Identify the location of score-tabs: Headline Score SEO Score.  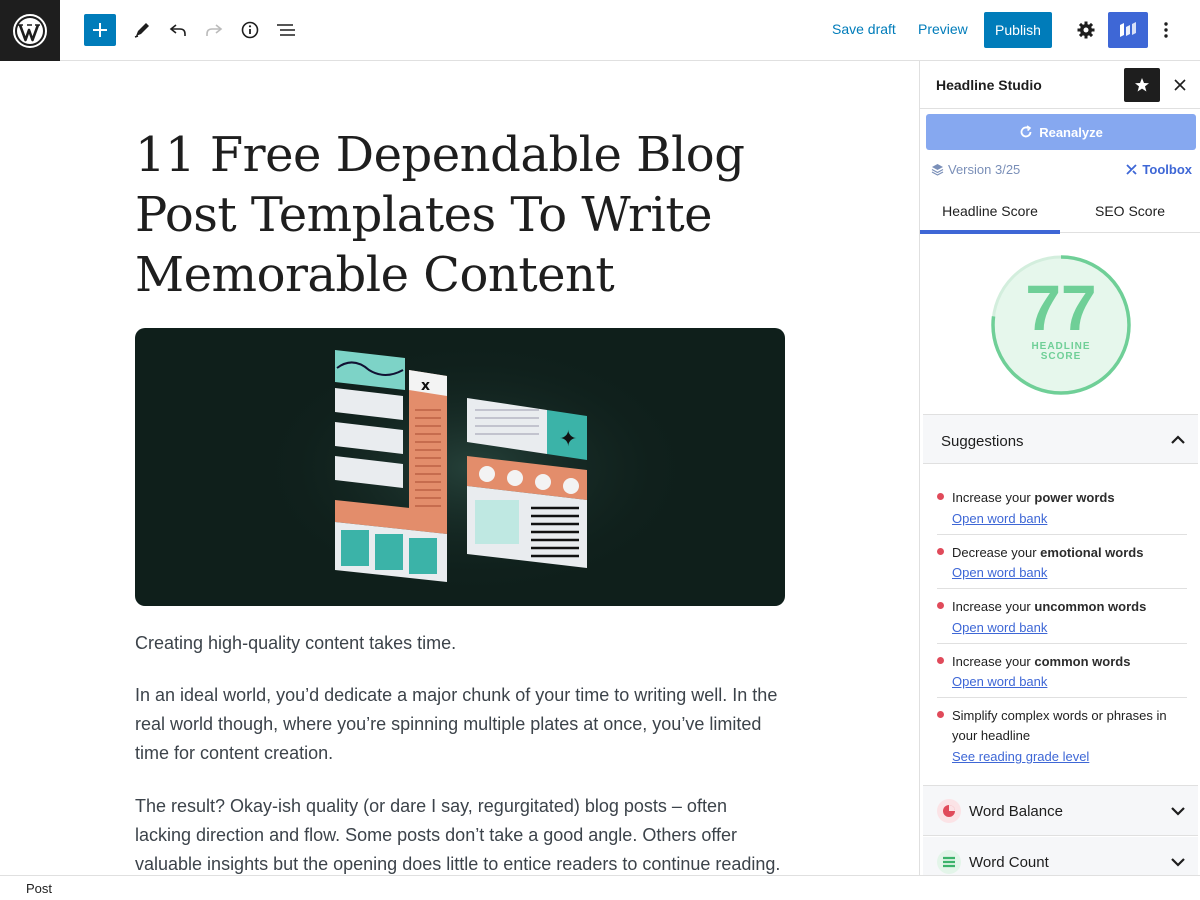
(1060, 211).